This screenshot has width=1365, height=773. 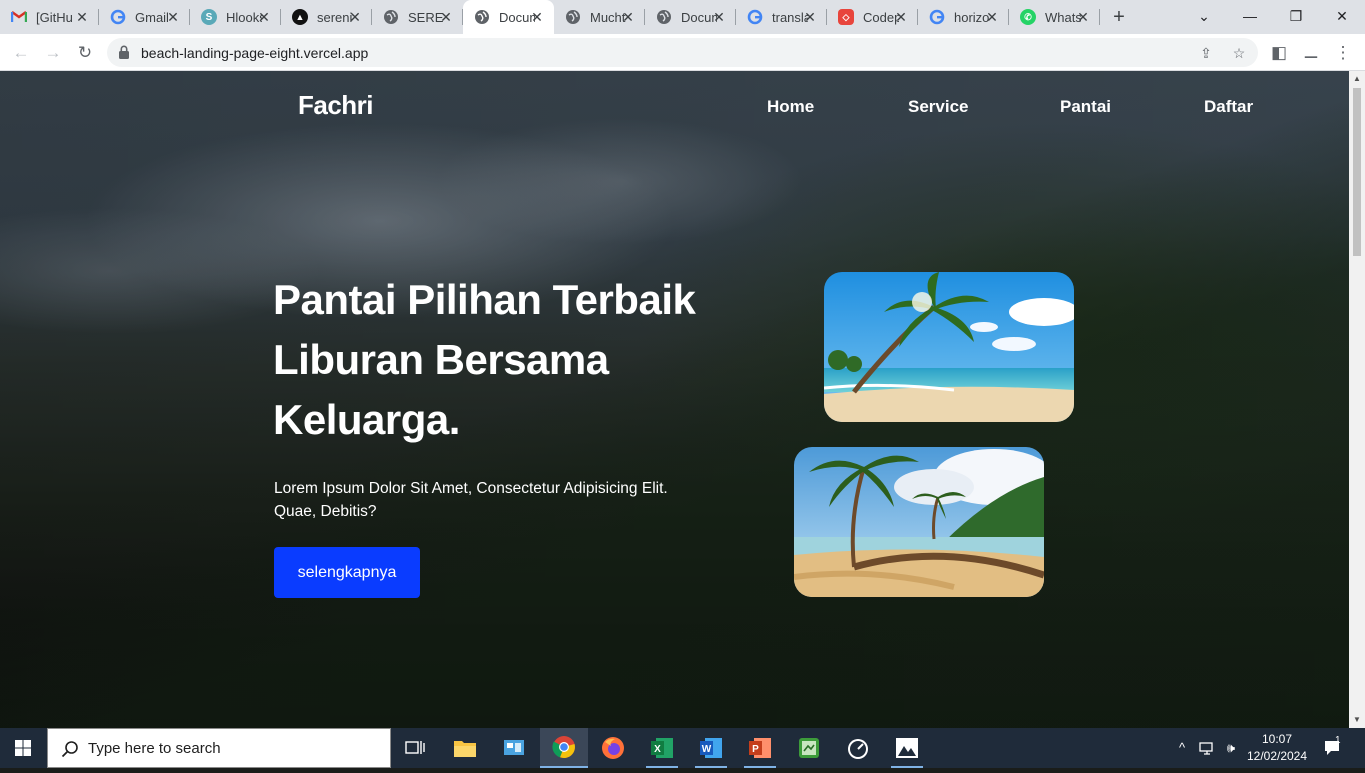 What do you see at coordinates (366, 419) in the screenshot?
I see `hero-title-line: Keluarga.` at bounding box center [366, 419].